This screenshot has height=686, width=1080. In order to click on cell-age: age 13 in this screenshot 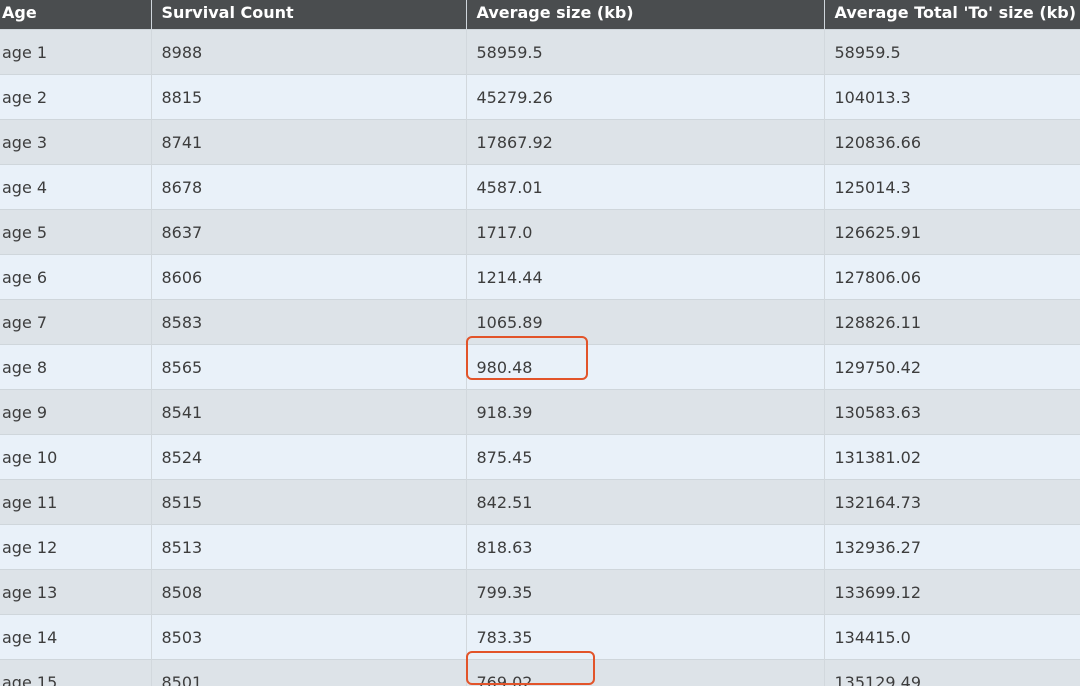, I will do `click(76, 592)`.